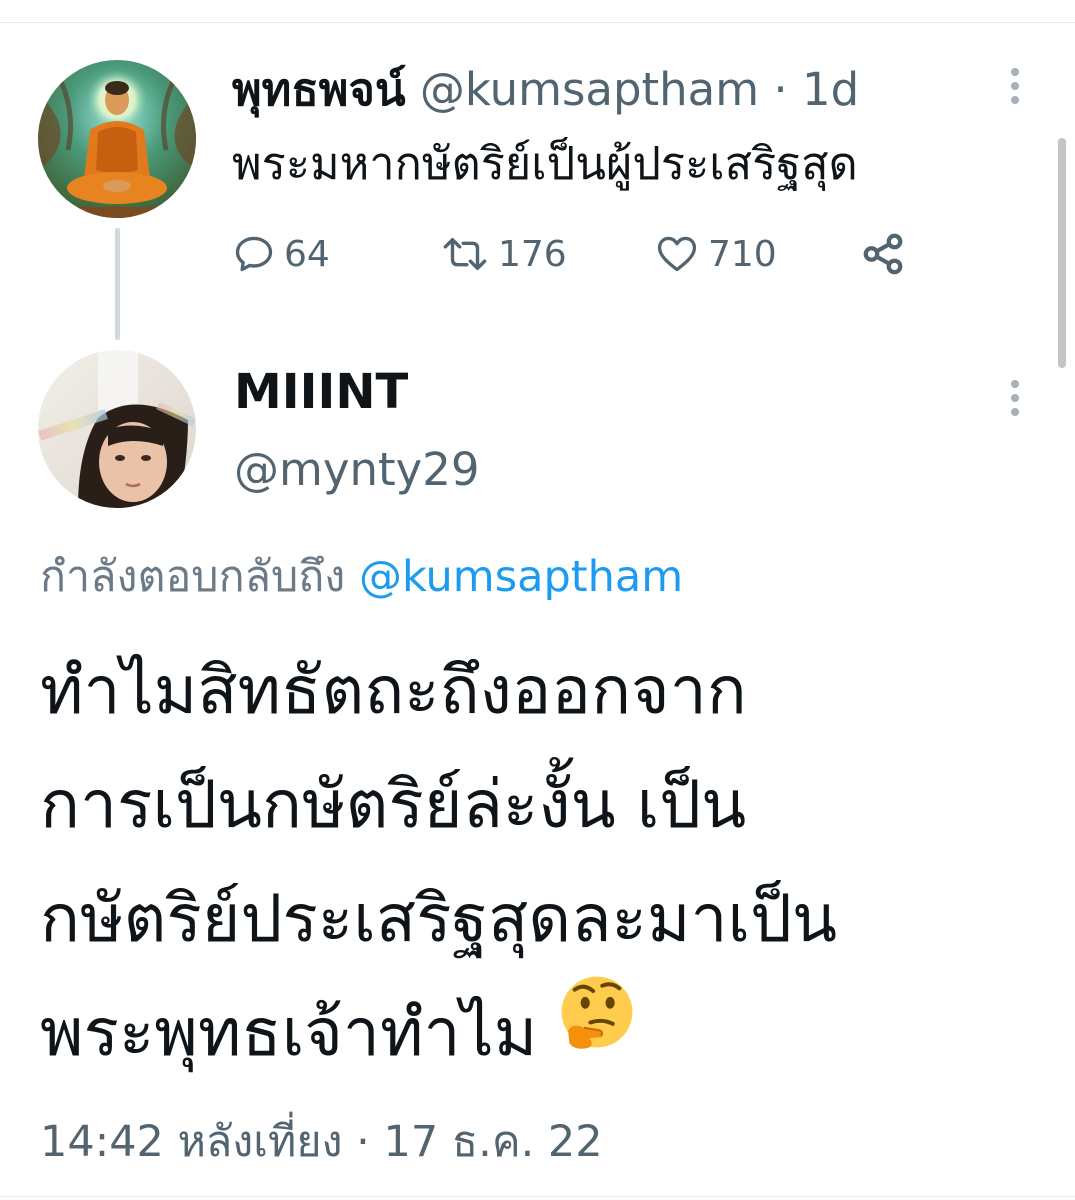 The image size is (1075, 1200). What do you see at coordinates (289, 1032) in the screenshot?
I see `reply-text-line: พระพุทธเจ้าทำไม` at bounding box center [289, 1032].